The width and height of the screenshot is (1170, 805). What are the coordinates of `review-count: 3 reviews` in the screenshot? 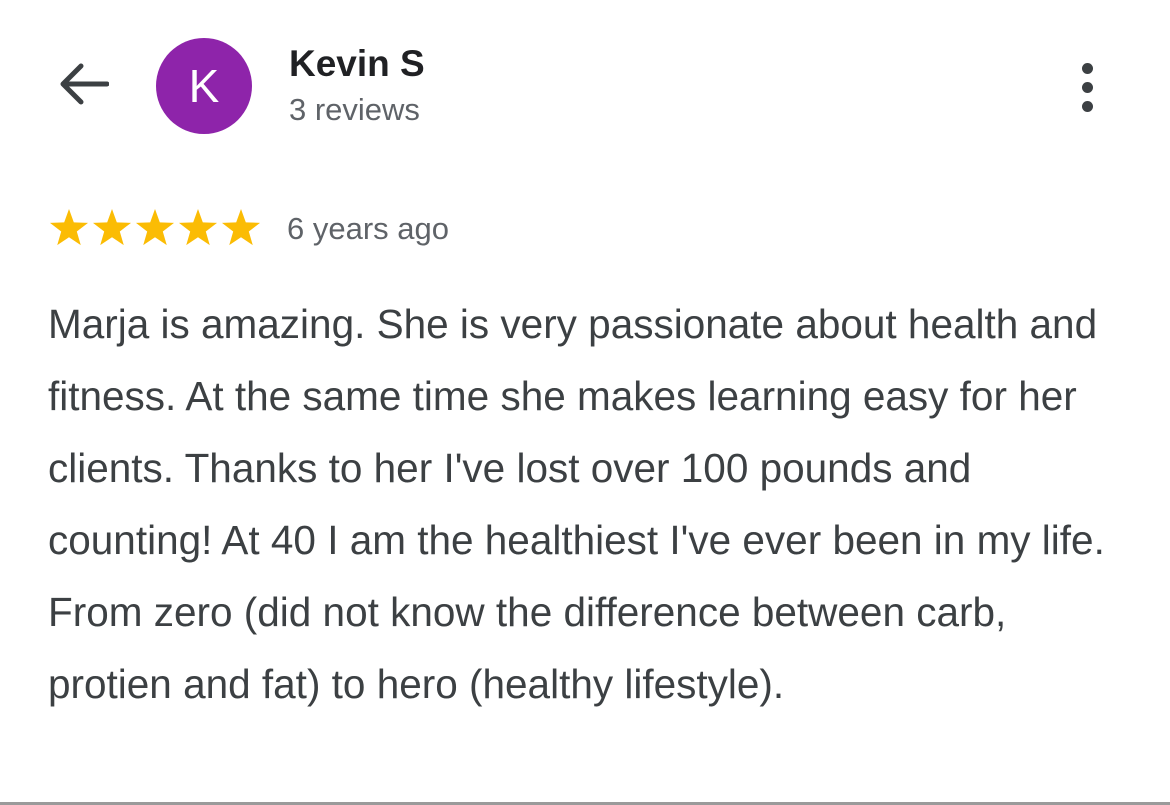 It's located at (354, 109).